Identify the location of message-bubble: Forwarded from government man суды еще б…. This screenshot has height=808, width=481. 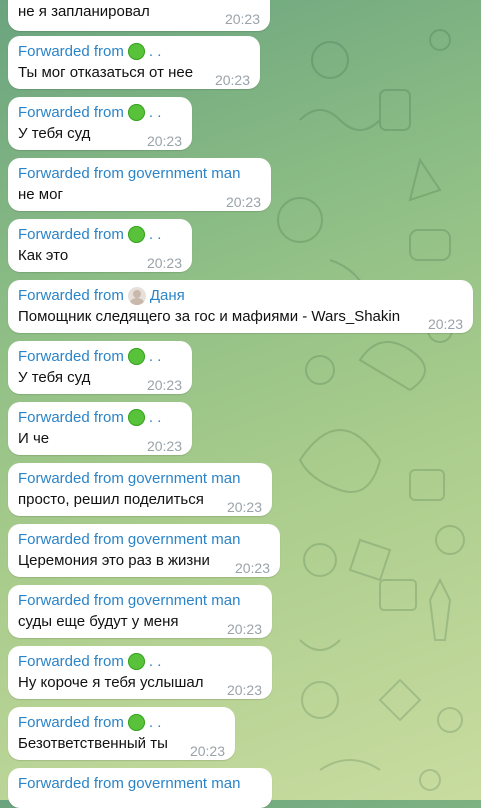
(140, 611).